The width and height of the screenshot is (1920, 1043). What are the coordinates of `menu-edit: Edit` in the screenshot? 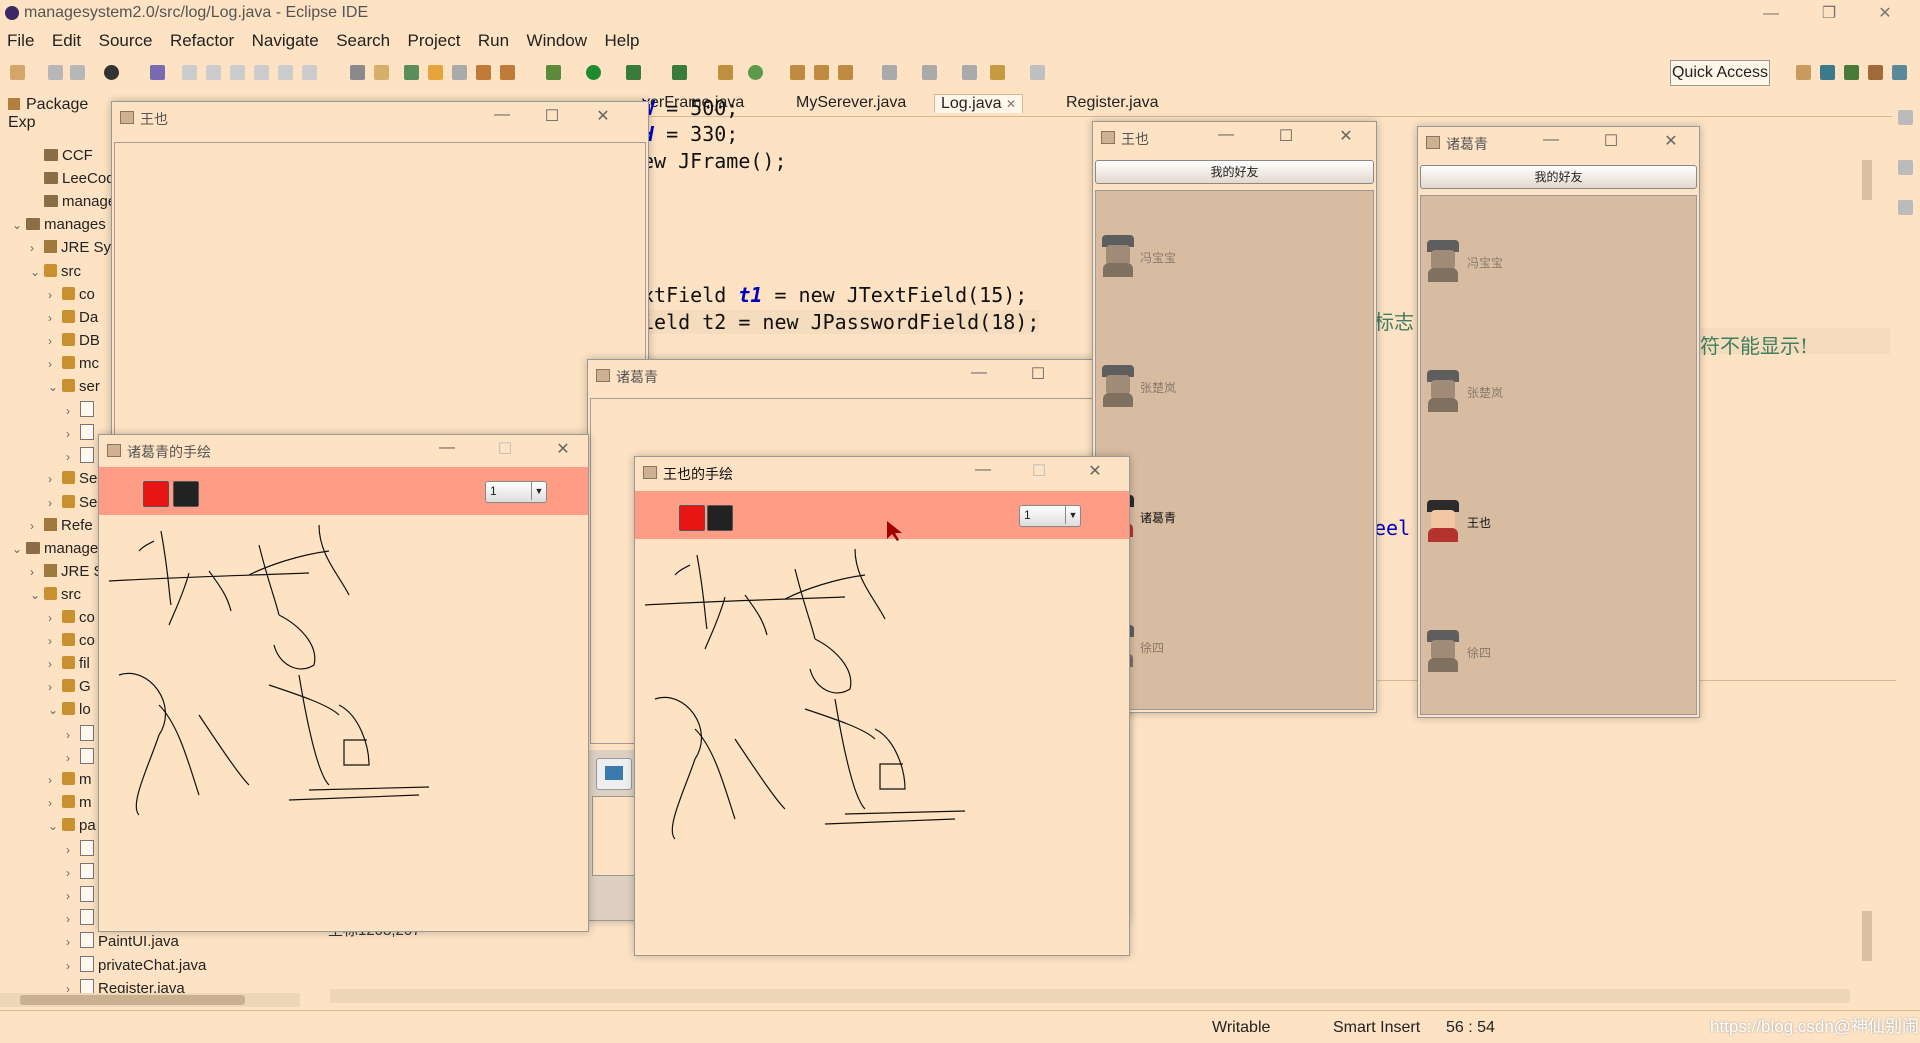 It's located at (66, 39).